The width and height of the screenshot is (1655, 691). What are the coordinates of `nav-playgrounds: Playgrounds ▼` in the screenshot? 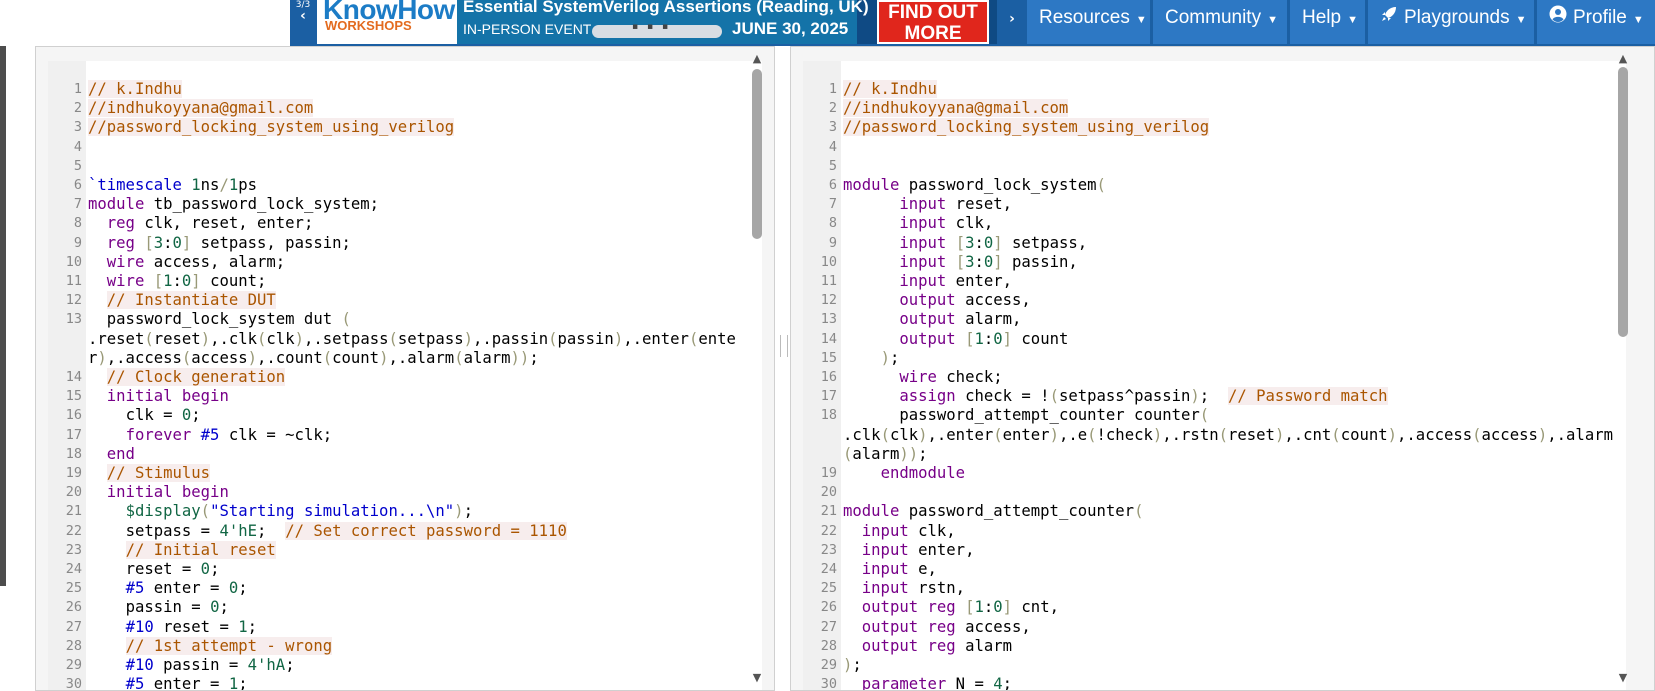 It's located at (1451, 22).